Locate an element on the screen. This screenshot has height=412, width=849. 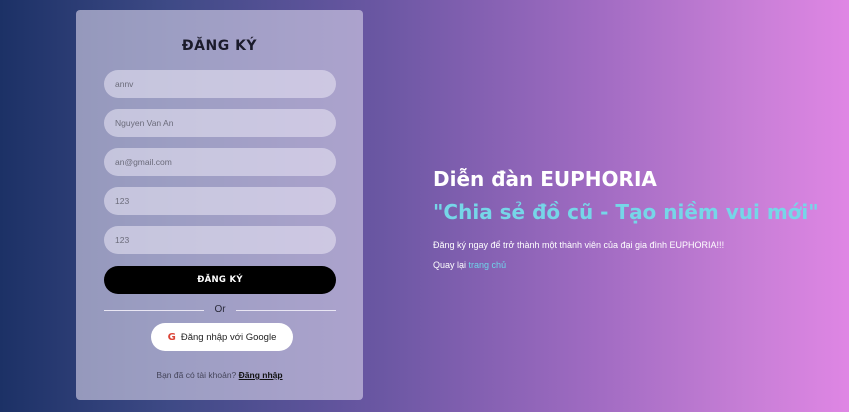
username-input is located at coordinates (220, 84).